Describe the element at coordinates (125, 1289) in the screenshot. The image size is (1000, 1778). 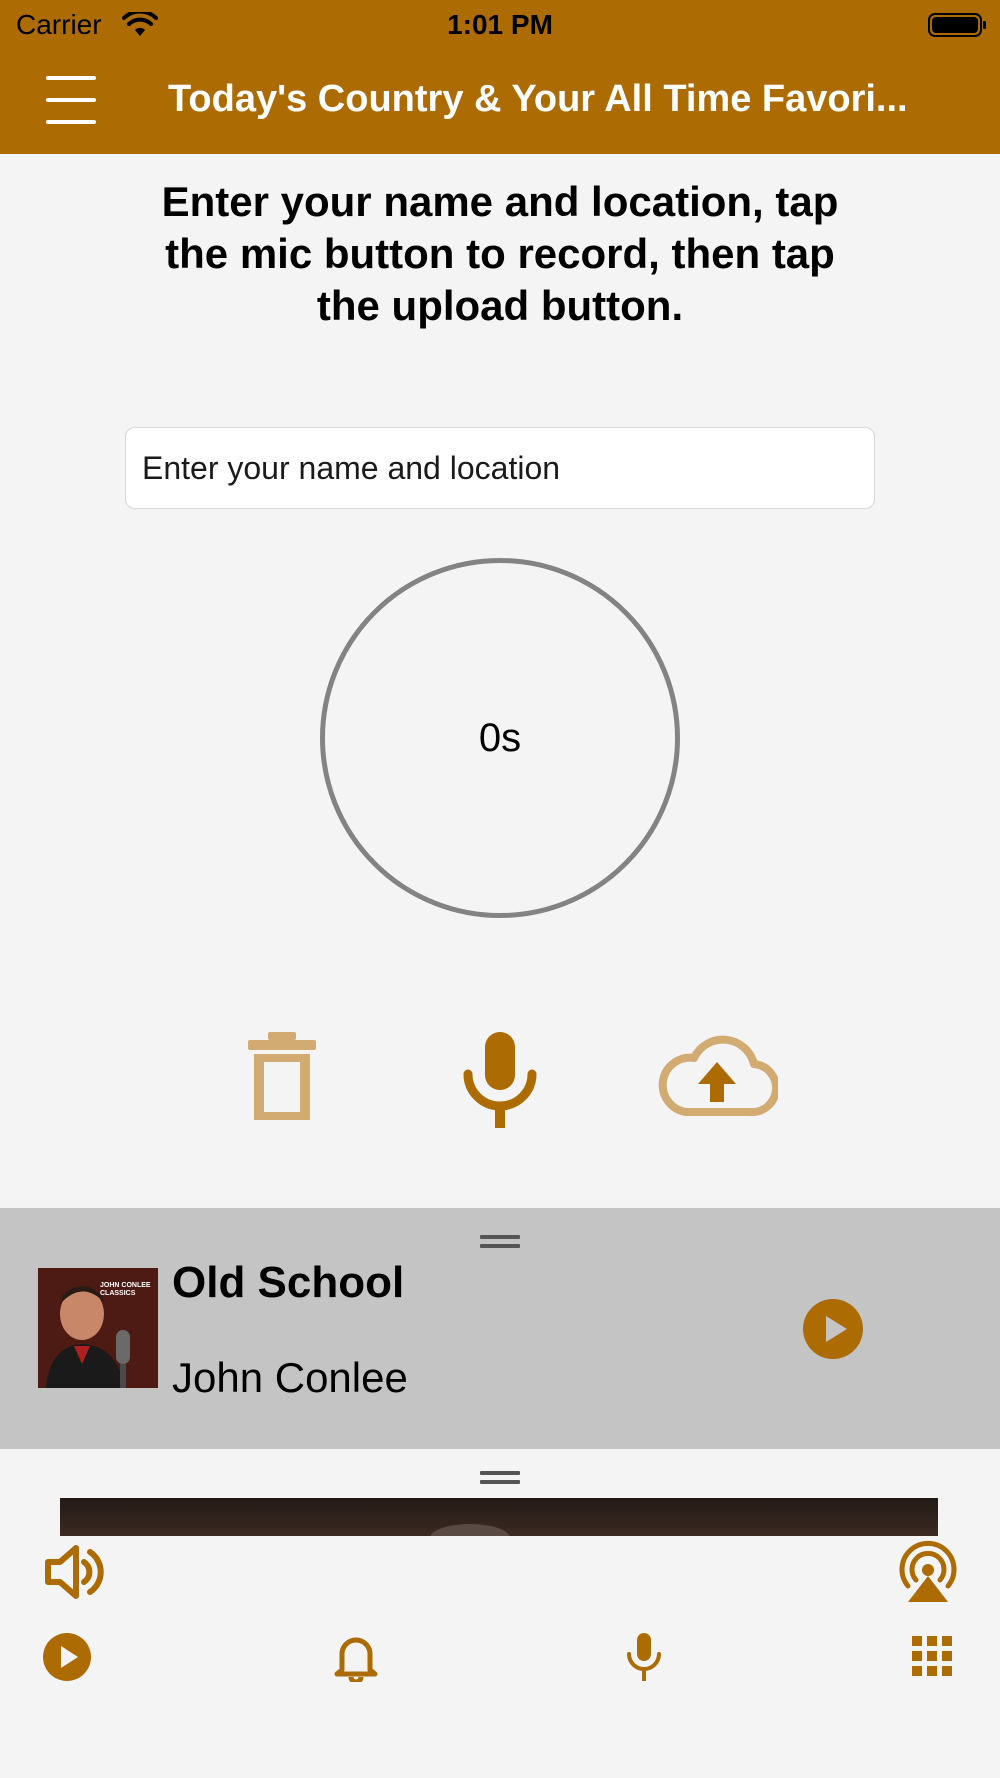
I see `album-art-text: JOHN CONLEE CLASSICS` at that location.